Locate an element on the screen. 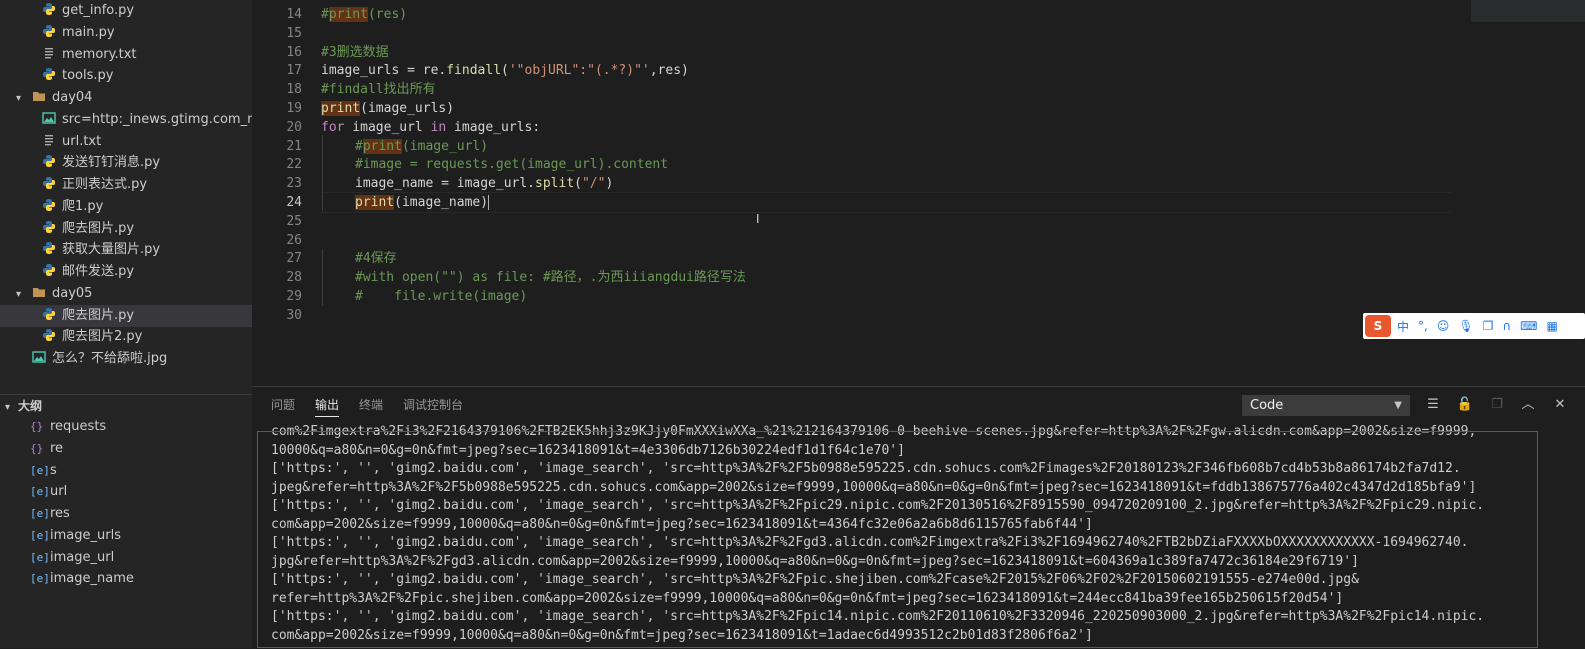  outline-item: [e]image_url is located at coordinates (126, 558).